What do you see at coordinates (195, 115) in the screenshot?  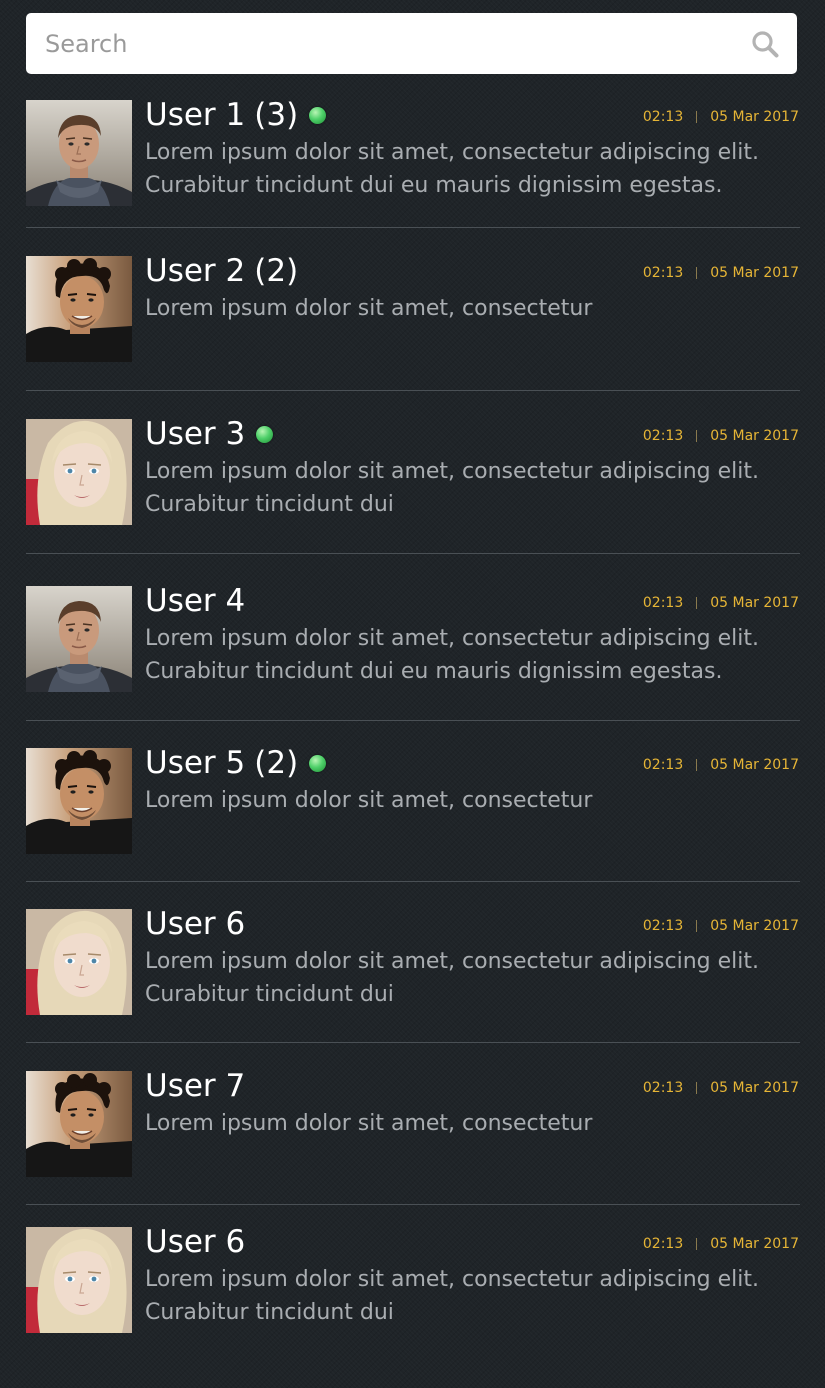 I see `user-name: User 1` at bounding box center [195, 115].